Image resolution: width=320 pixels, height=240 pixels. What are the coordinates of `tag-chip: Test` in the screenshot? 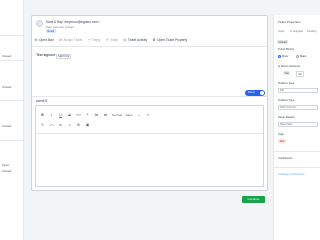 It's located at (282, 141).